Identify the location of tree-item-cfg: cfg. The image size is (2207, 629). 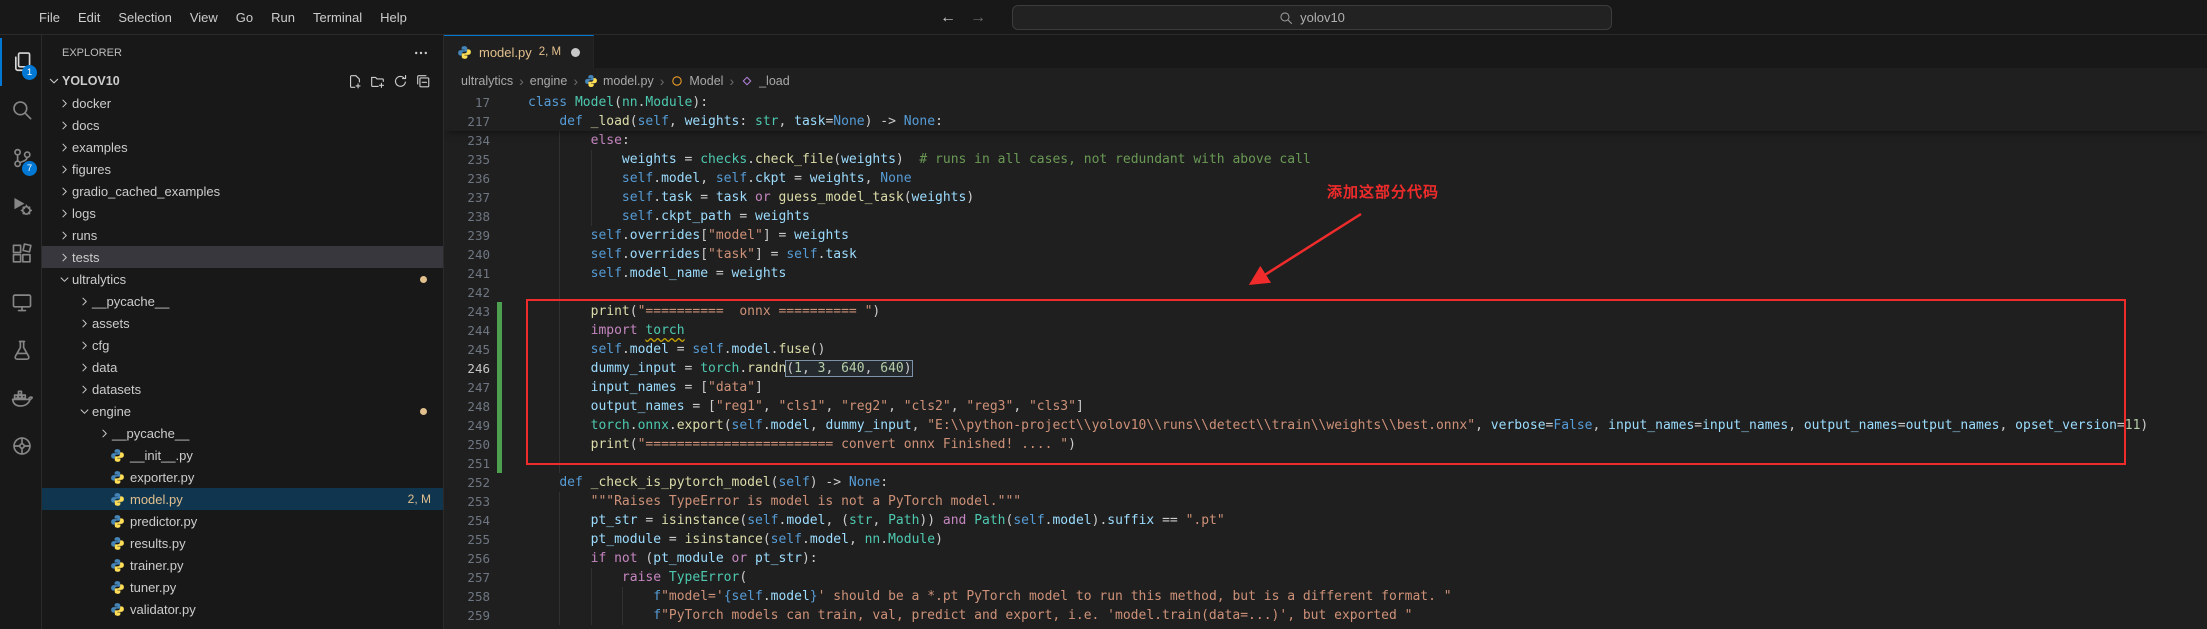
(242, 345).